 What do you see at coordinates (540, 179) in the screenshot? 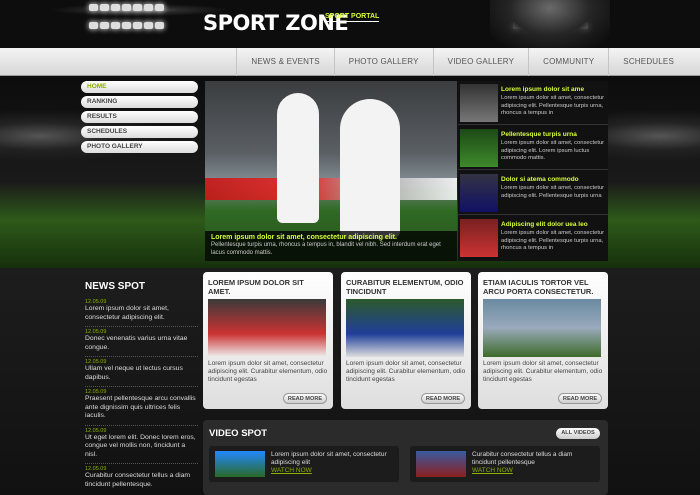
I see `thumb-title: Dolor si atema commodo` at bounding box center [540, 179].